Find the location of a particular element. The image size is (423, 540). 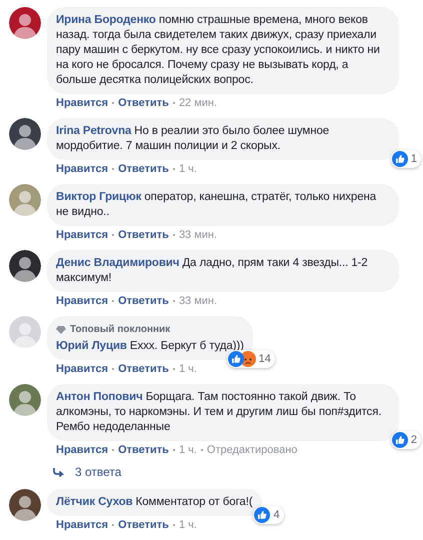

angry-reaction-icon is located at coordinates (248, 358).